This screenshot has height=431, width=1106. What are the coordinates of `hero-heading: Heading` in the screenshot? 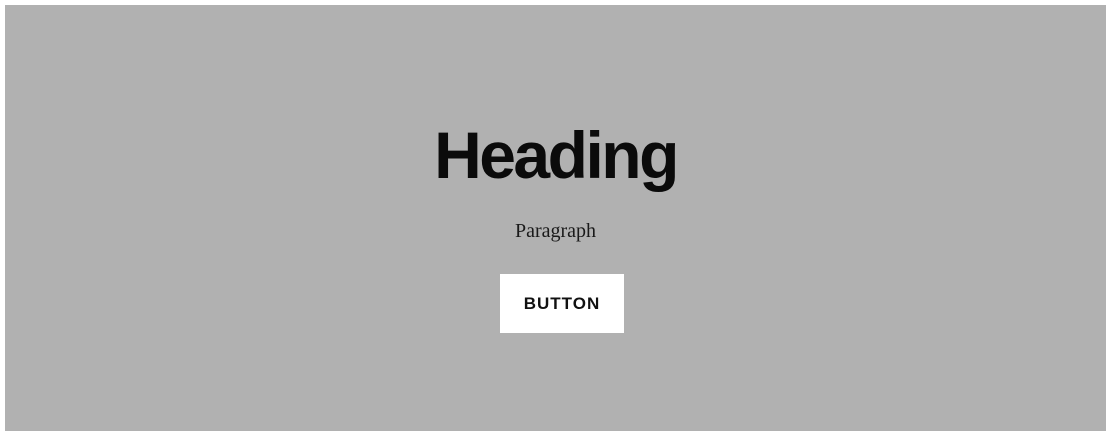 It's located at (556, 155).